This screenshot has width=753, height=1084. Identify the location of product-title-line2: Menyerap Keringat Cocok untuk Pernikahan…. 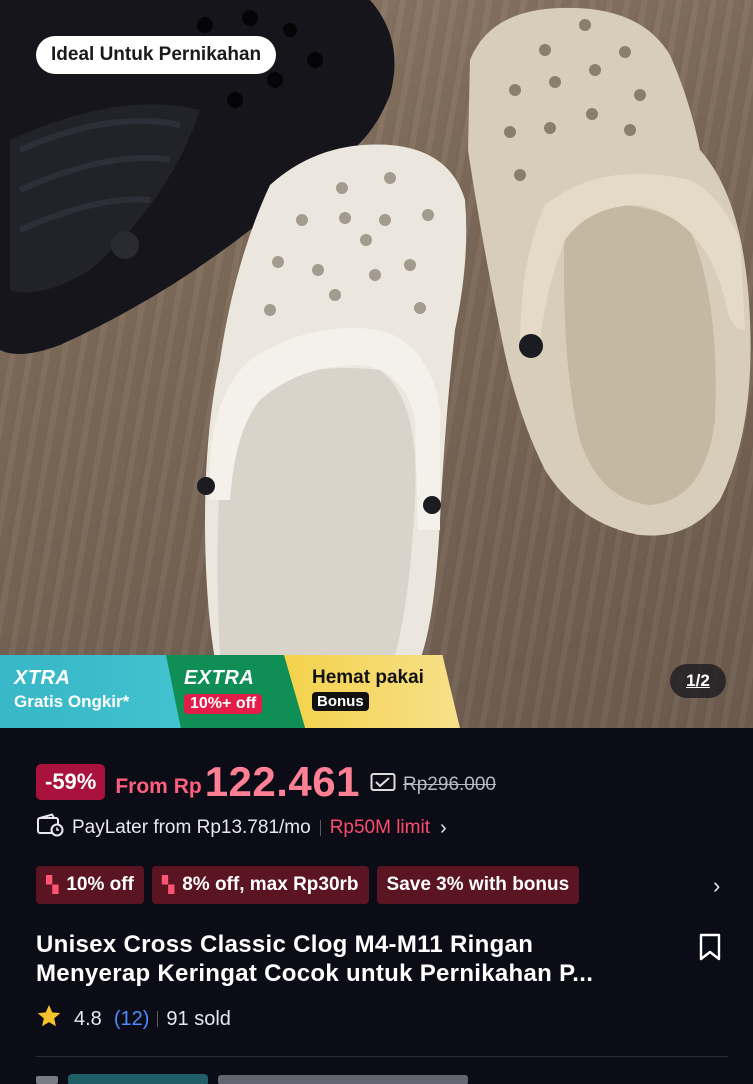
(315, 973).